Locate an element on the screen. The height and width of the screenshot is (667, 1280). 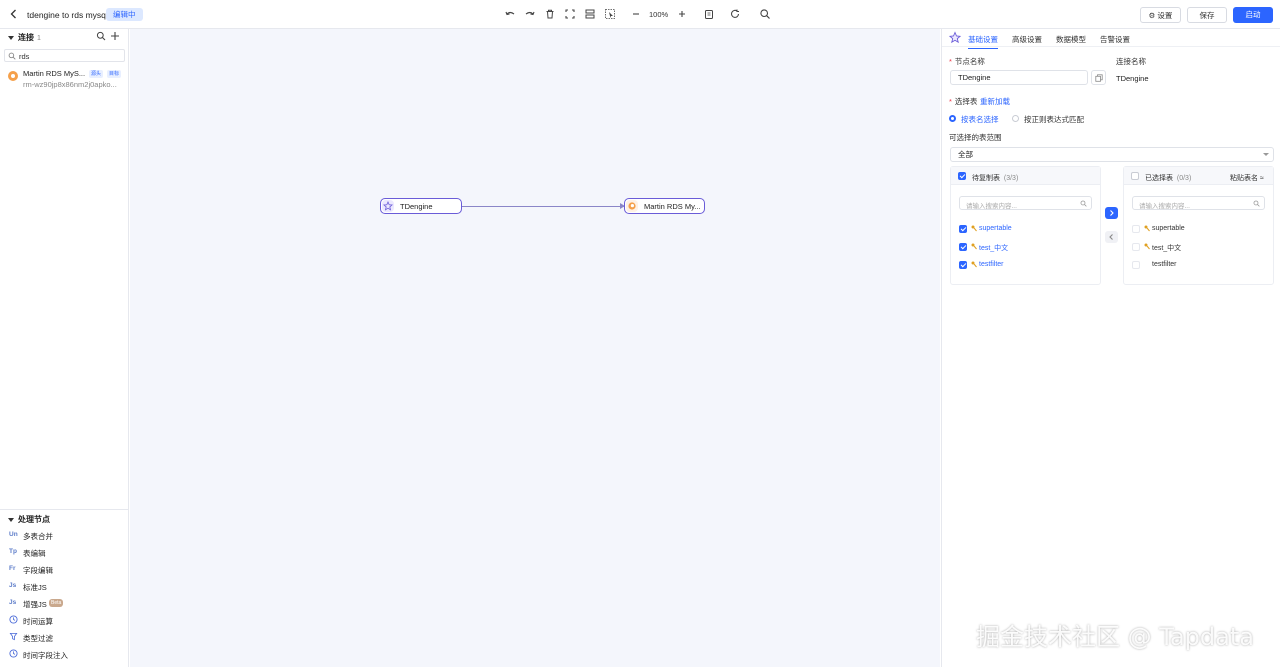
chevron-right-icon is located at coordinates (1112, 213).